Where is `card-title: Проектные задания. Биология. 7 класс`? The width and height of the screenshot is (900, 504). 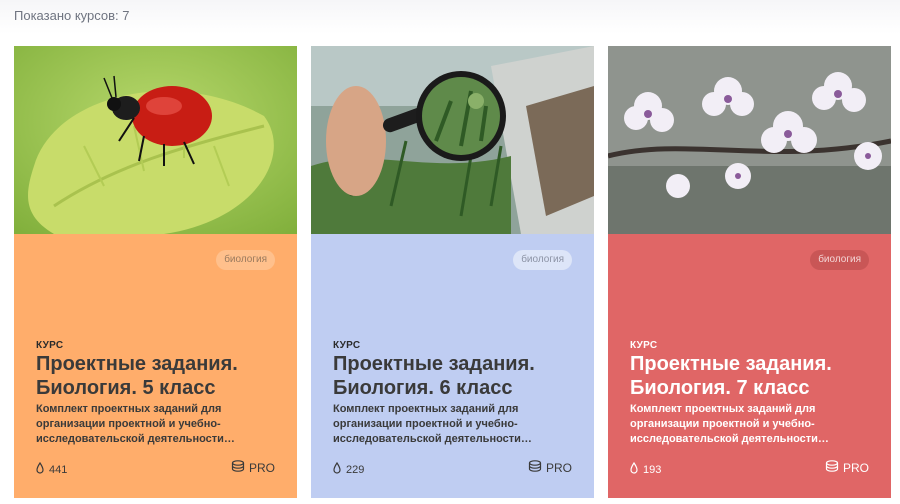
card-title: Проектные задания. Биология. 7 класс is located at coordinates (755, 376).